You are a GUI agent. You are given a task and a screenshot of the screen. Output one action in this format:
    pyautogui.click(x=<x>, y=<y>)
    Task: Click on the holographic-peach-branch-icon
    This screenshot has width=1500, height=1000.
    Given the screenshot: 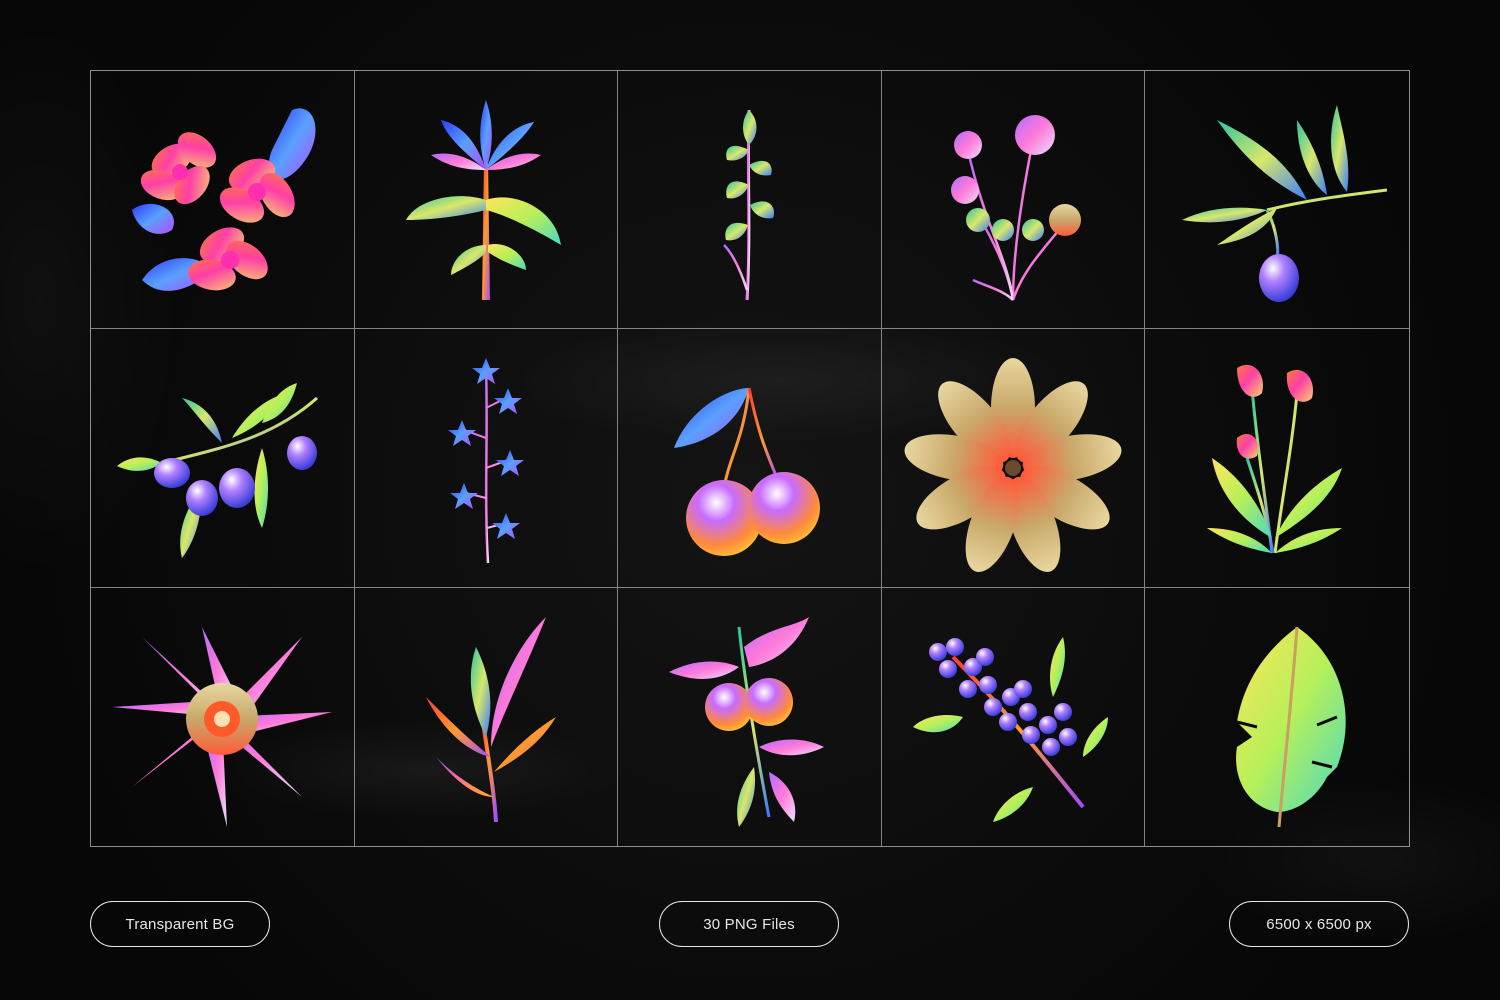 What is the action you would take?
    pyautogui.click(x=747, y=721)
    